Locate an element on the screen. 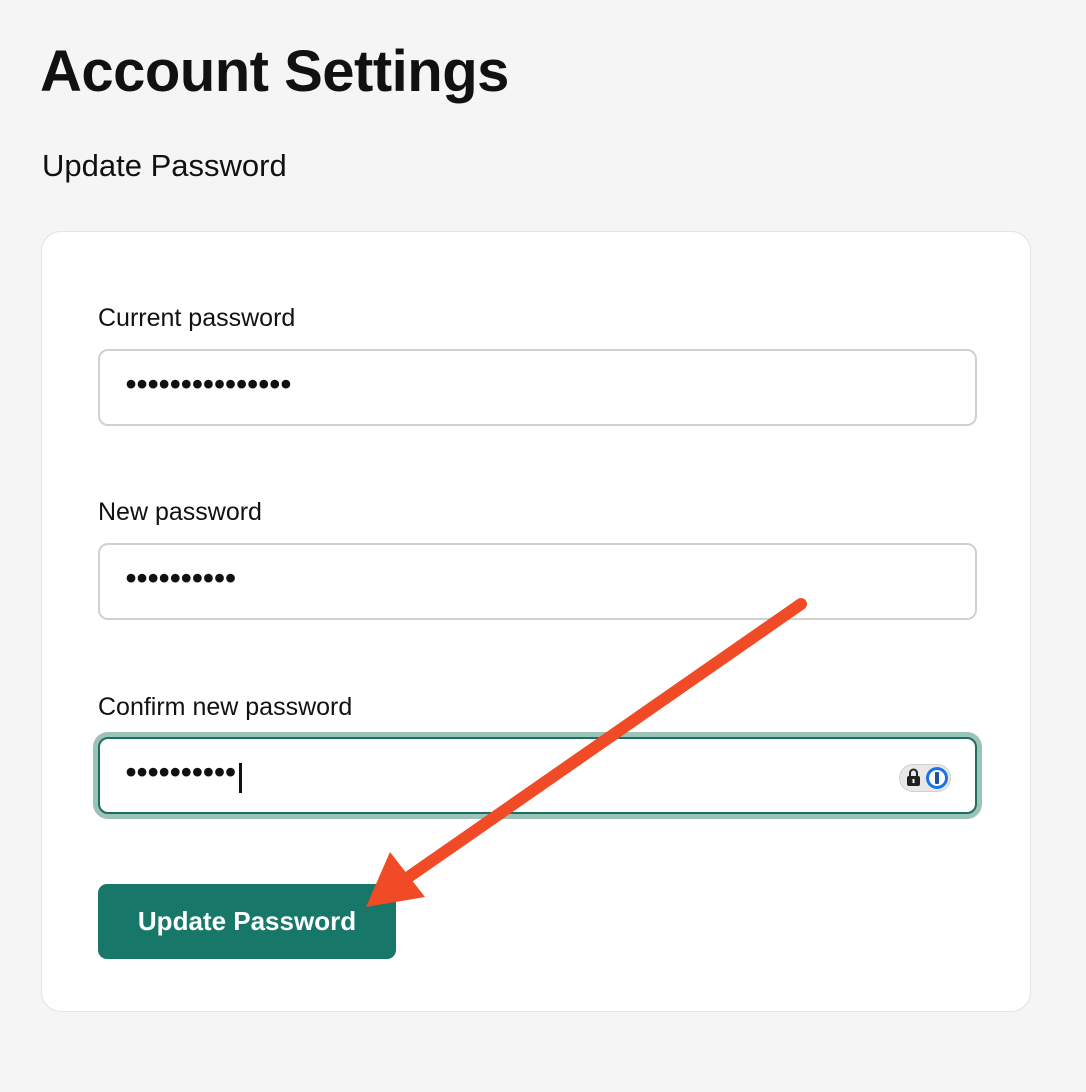 The image size is (1086, 1092). current-password-value: ••••••••••••••• is located at coordinates (208, 385).